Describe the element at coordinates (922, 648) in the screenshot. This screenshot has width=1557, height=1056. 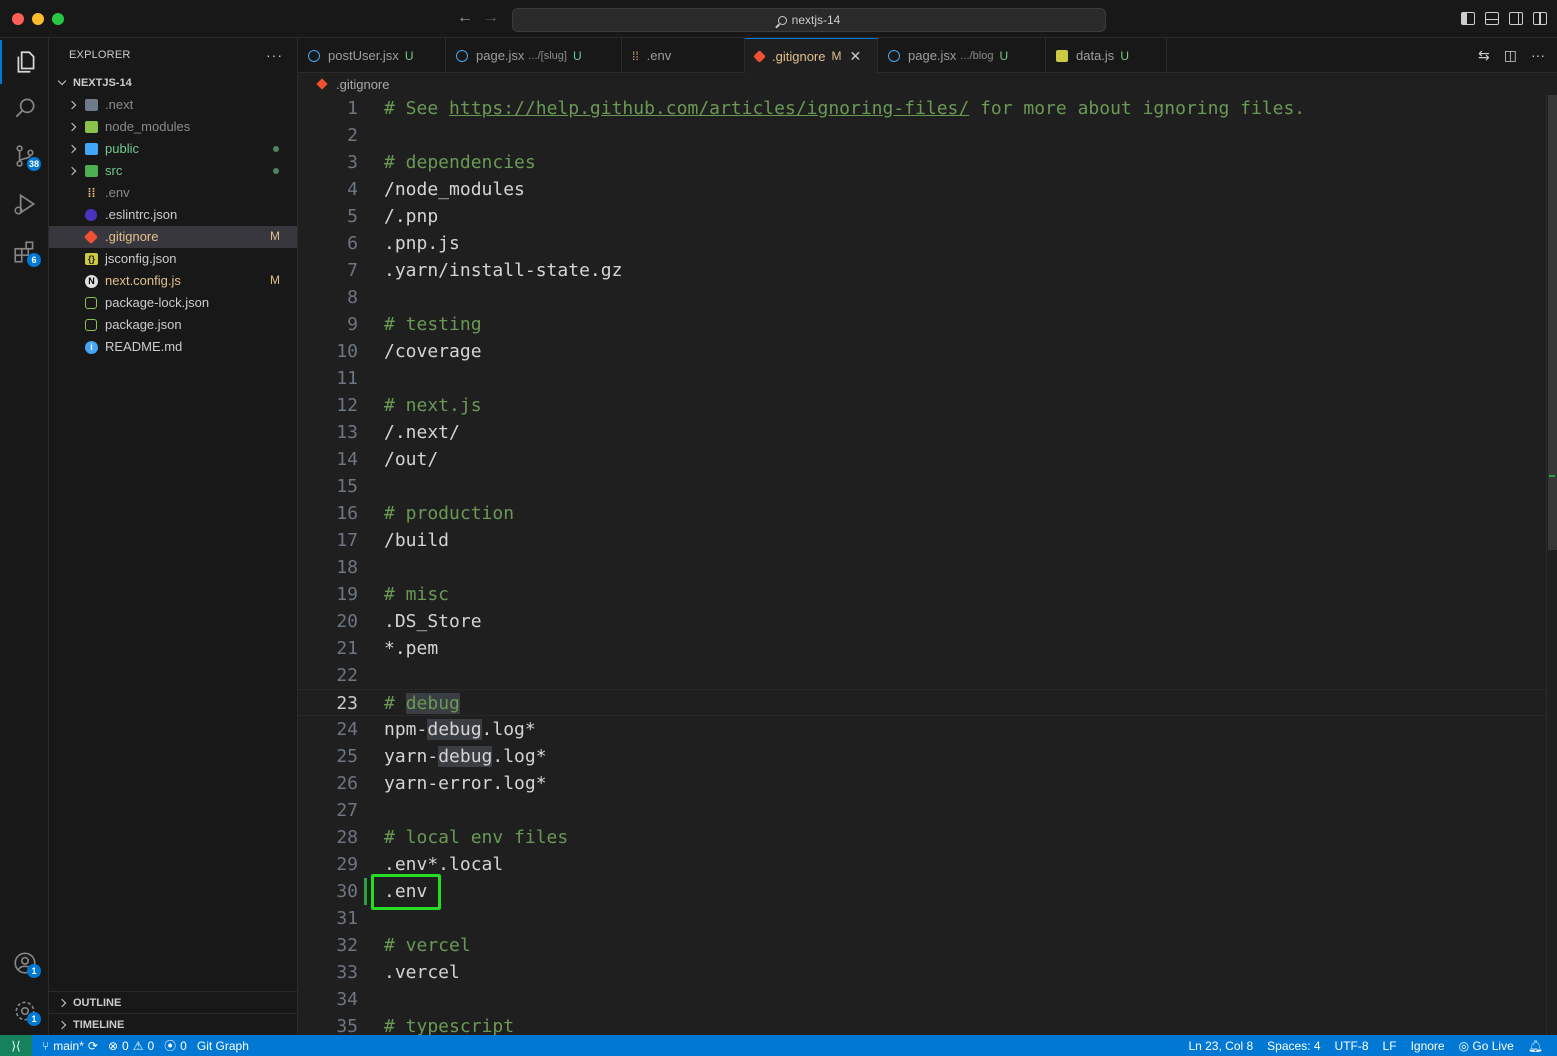
I see `code-line: 21 *.pem` at that location.